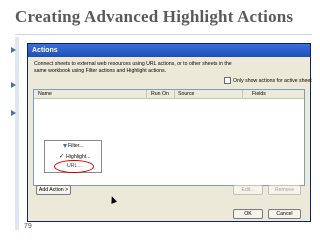 The height and width of the screenshot is (240, 320). What do you see at coordinates (248, 214) in the screenshot?
I see `ok-button: OK` at bounding box center [248, 214].